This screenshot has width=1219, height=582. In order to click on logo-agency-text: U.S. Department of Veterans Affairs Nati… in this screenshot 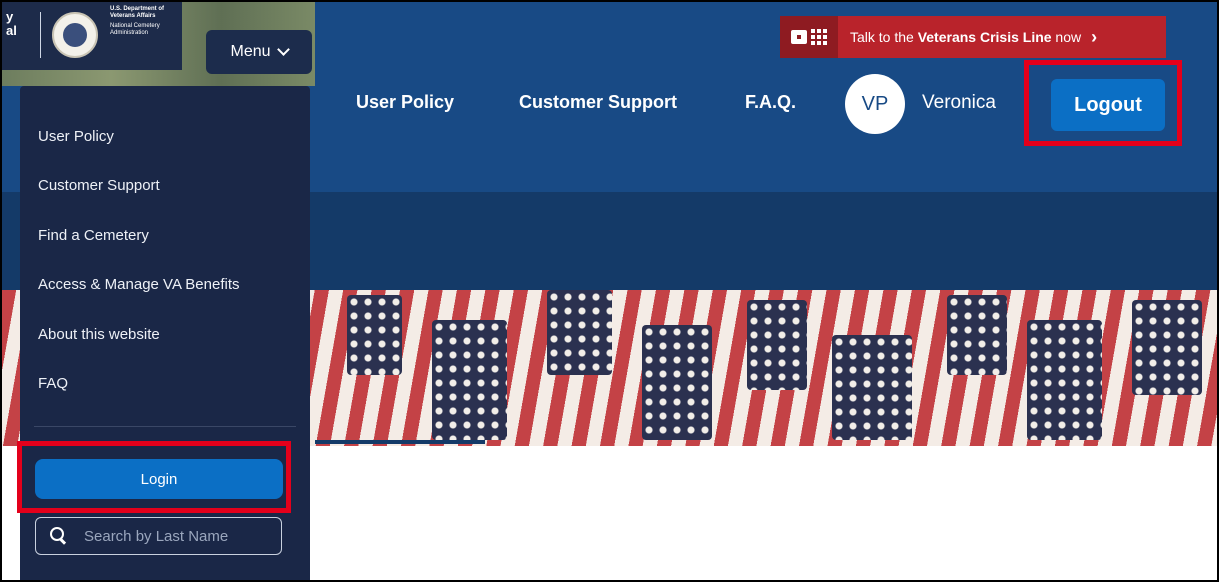, I will do `click(137, 21)`.